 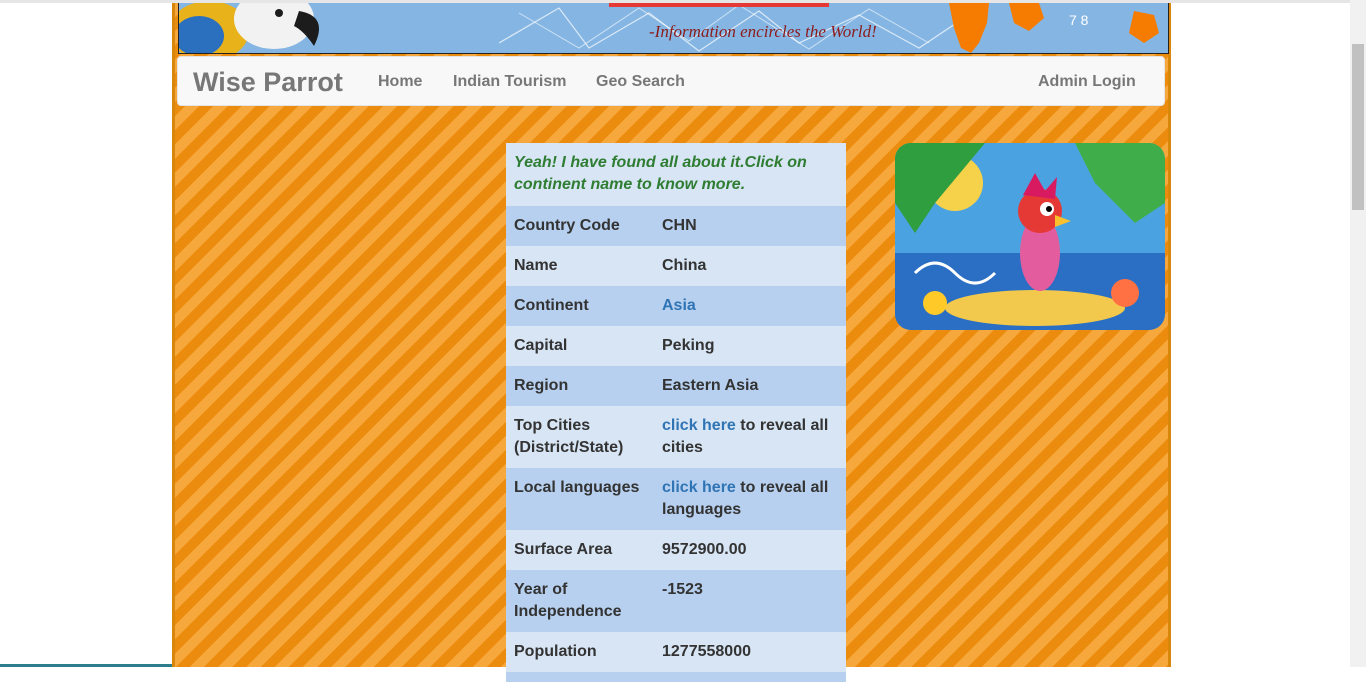 What do you see at coordinates (679, 225) in the screenshot?
I see `value-country-code: CHN` at bounding box center [679, 225].